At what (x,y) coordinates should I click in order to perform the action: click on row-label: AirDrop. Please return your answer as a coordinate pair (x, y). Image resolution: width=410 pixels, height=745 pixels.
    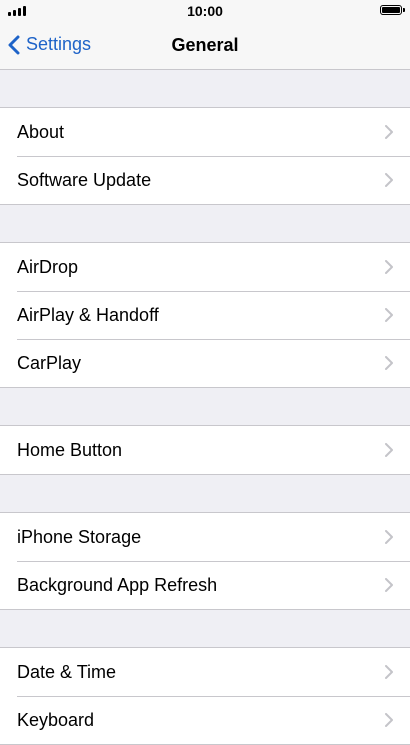
    Looking at the image, I should click on (48, 266).